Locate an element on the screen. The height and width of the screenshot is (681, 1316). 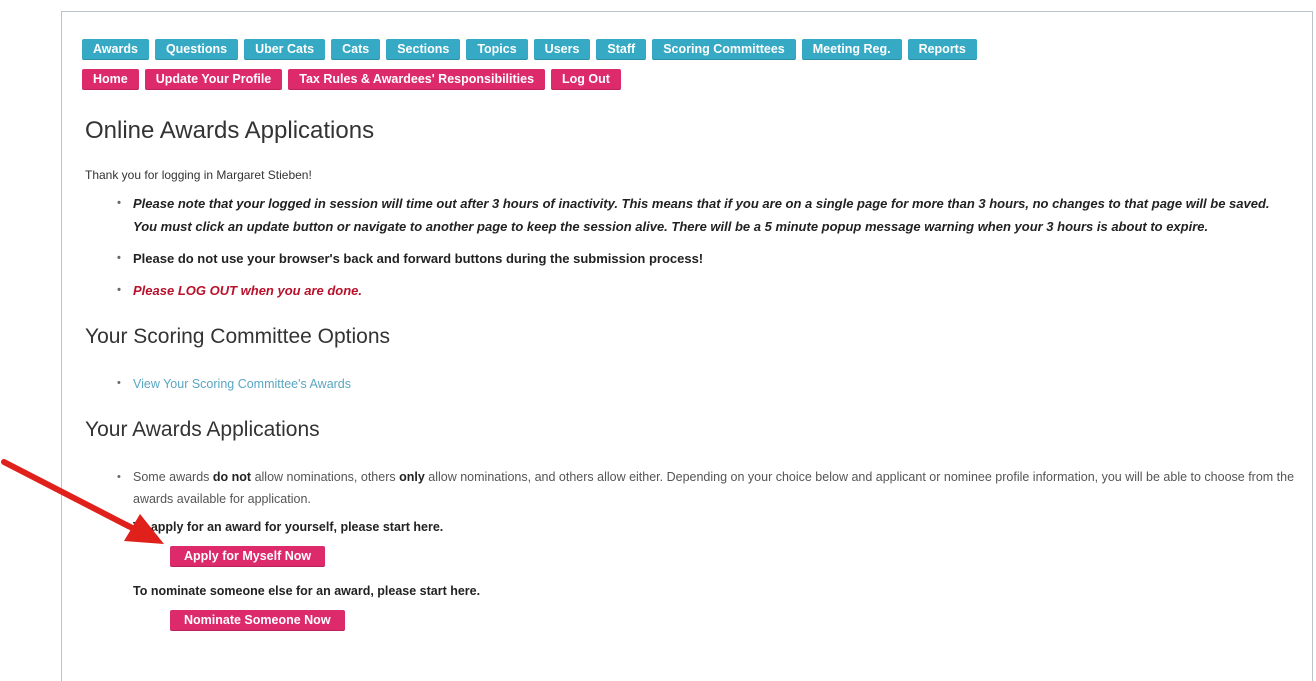
info-text-part: allow nominations, others is located at coordinates (325, 477).